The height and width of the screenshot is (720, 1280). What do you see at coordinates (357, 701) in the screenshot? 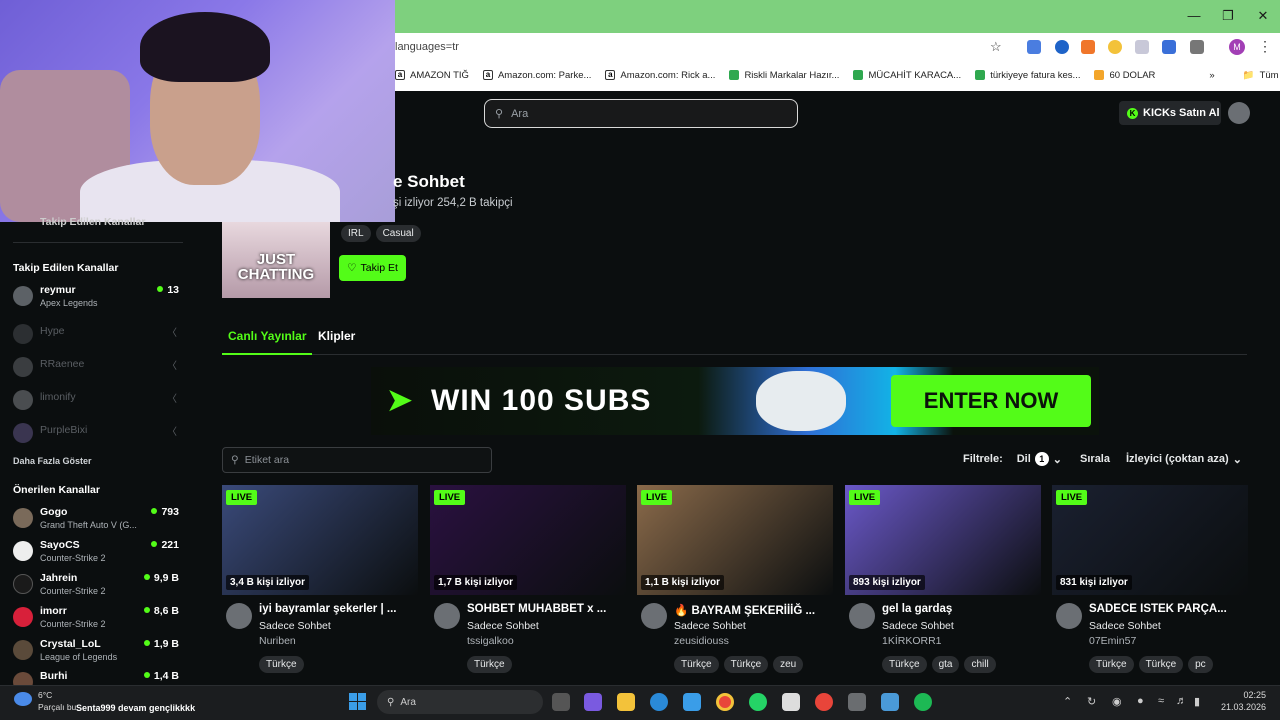
I see `windows-start-icon` at bounding box center [357, 701].